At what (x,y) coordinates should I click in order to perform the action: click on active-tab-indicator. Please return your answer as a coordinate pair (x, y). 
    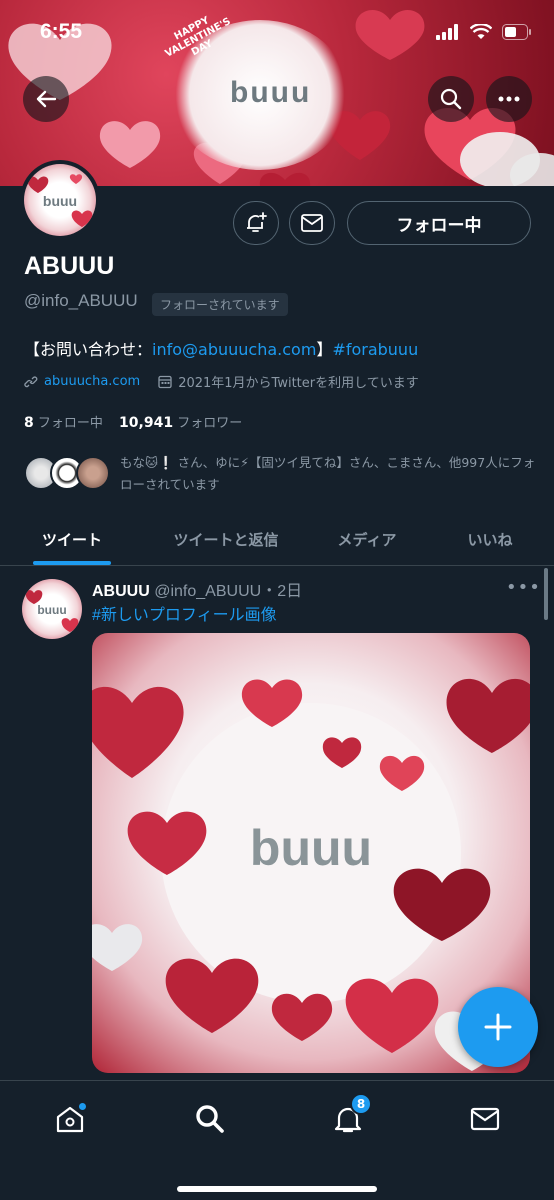
    Looking at the image, I should click on (72, 563).